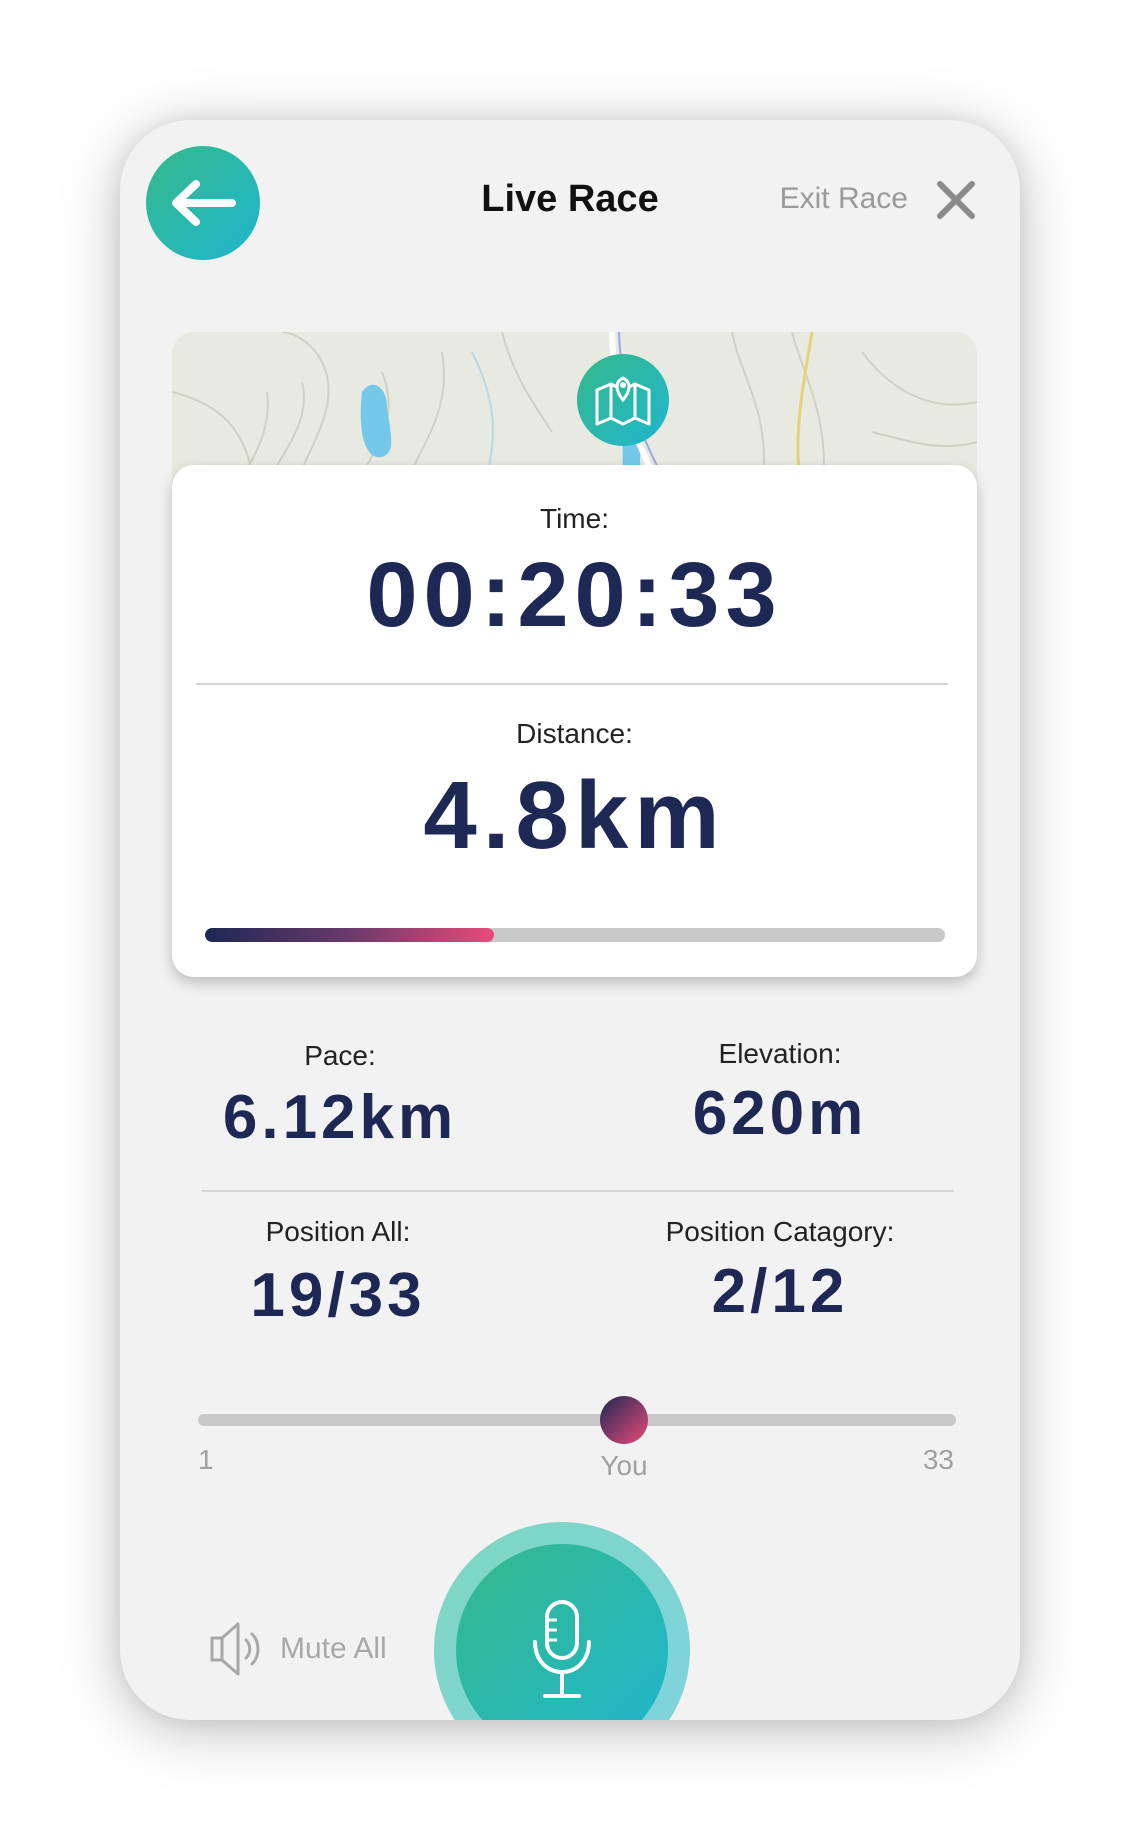 This screenshot has width=1140, height=1840. Describe the element at coordinates (938, 1459) in the screenshot. I see `position-max-label: 33` at that location.